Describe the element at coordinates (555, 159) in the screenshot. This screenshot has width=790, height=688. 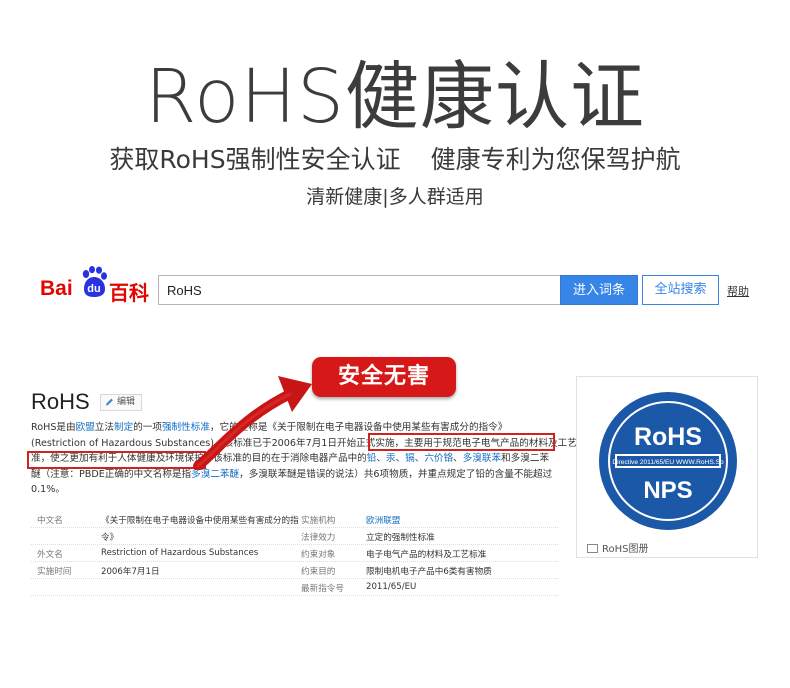
I see `hero-subtitle-right: 健康专利为您保驾护航` at that location.